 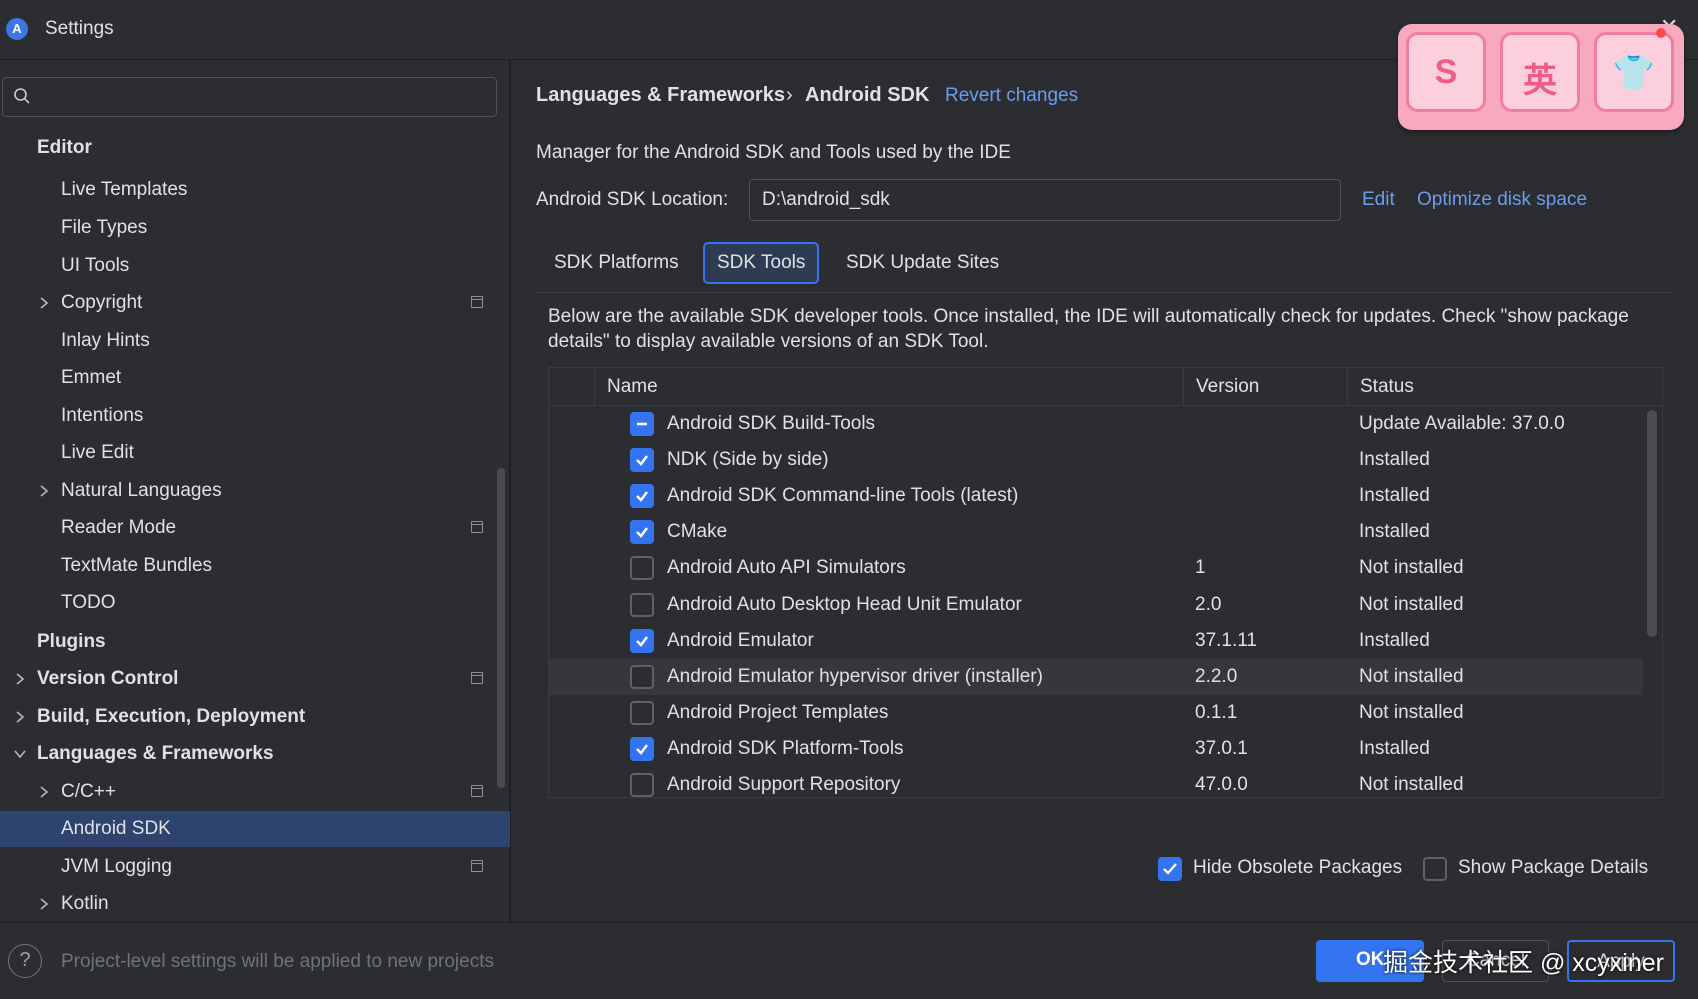 I want to click on sidebar-item-label: JVM Logging, so click(x=116, y=866).